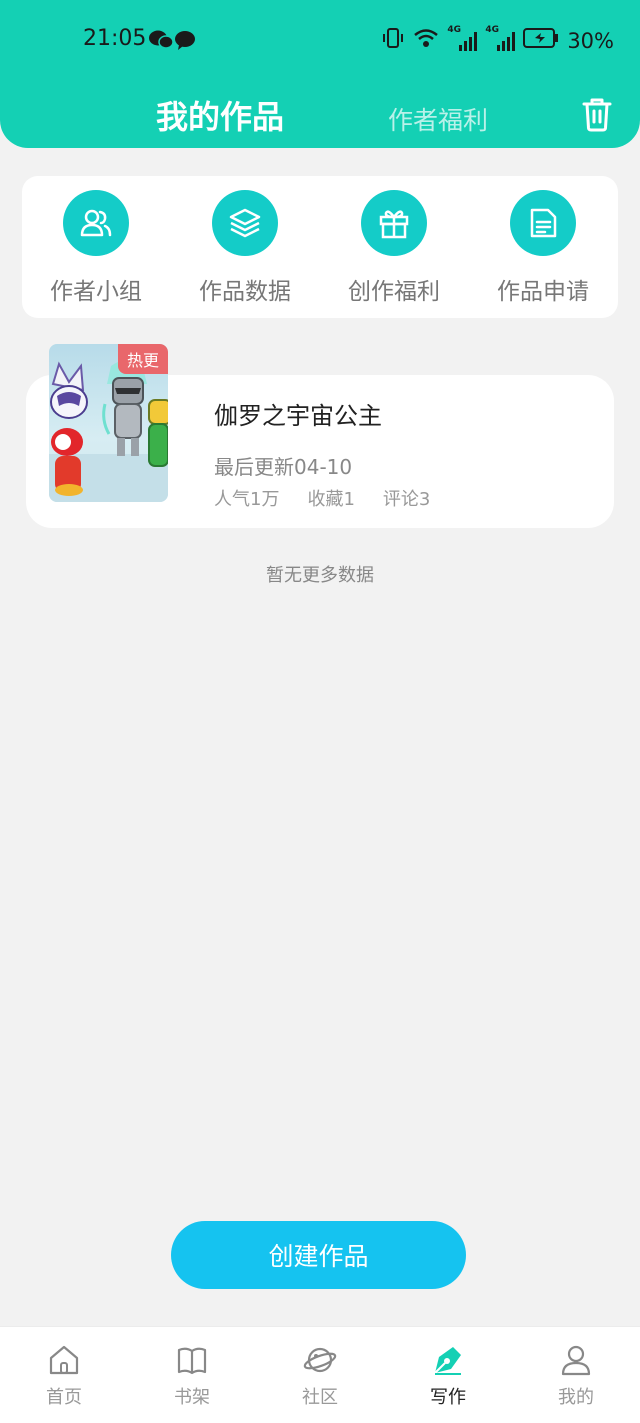  I want to click on vibrate-icon, so click(393, 40).